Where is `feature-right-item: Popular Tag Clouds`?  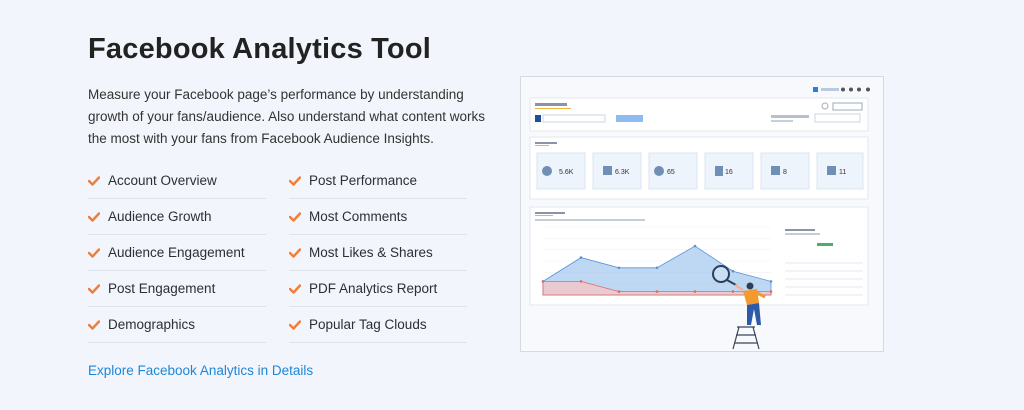
feature-right-item: Popular Tag Clouds is located at coordinates (378, 325).